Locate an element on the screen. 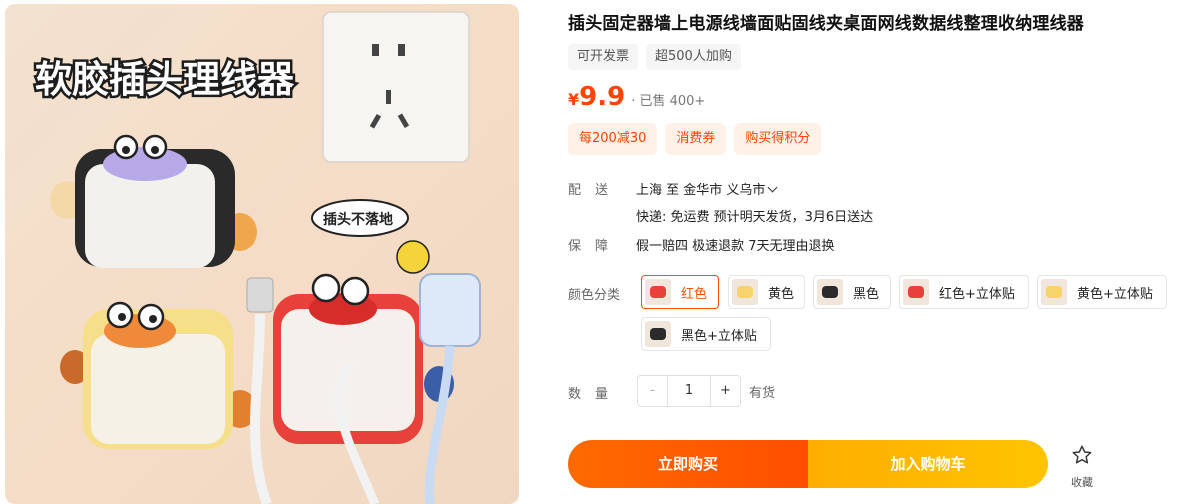 The image size is (1187, 504). guarantee-value: 假一赔四 极速退款 7天无理由退换 is located at coordinates (735, 246).